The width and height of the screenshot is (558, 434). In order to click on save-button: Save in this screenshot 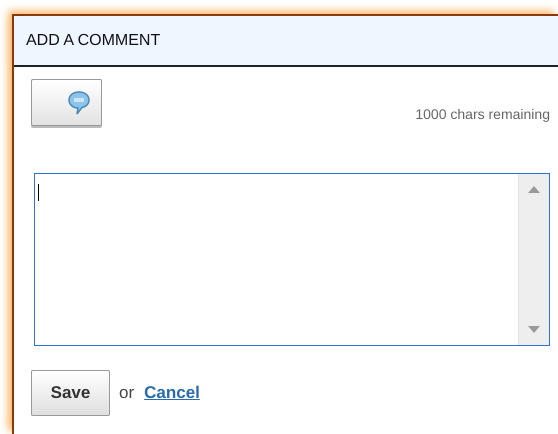, I will do `click(70, 393)`.